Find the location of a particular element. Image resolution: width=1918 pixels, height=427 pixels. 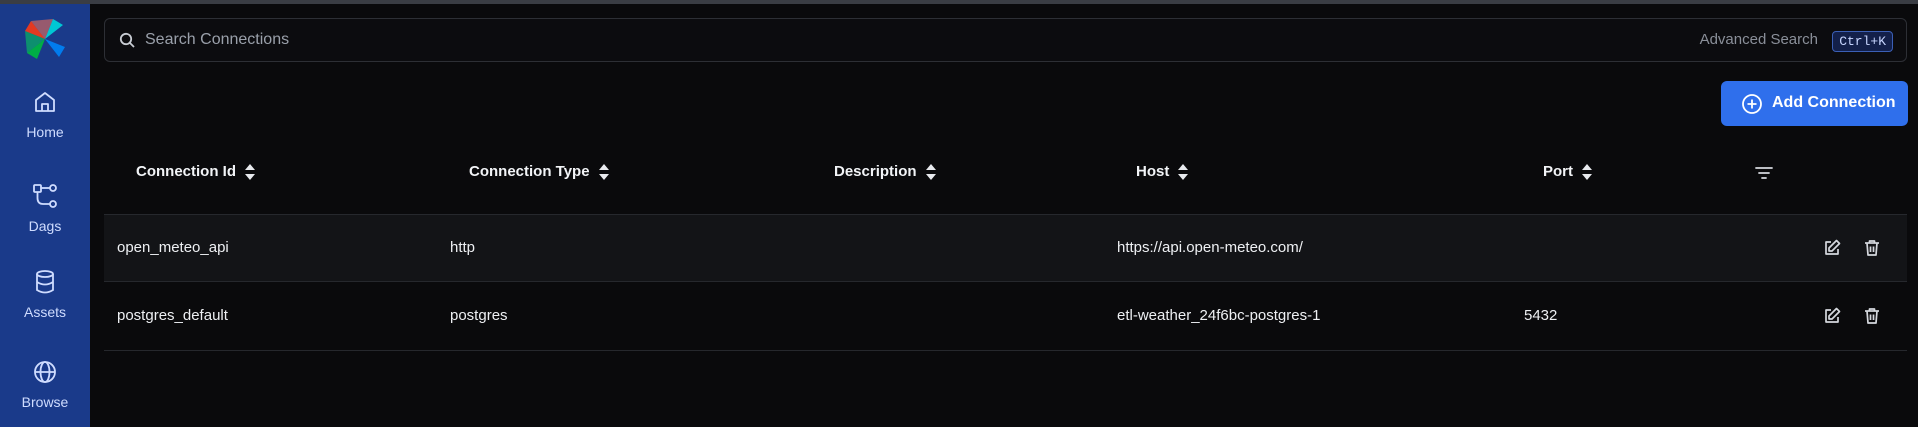

column-header-label: Connection Id is located at coordinates (186, 171).